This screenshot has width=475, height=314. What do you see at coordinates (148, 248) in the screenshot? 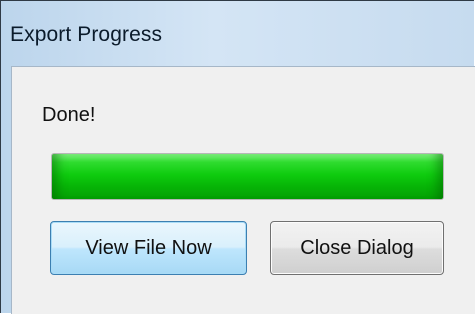
I see `view-file-now-button: View File Now` at bounding box center [148, 248].